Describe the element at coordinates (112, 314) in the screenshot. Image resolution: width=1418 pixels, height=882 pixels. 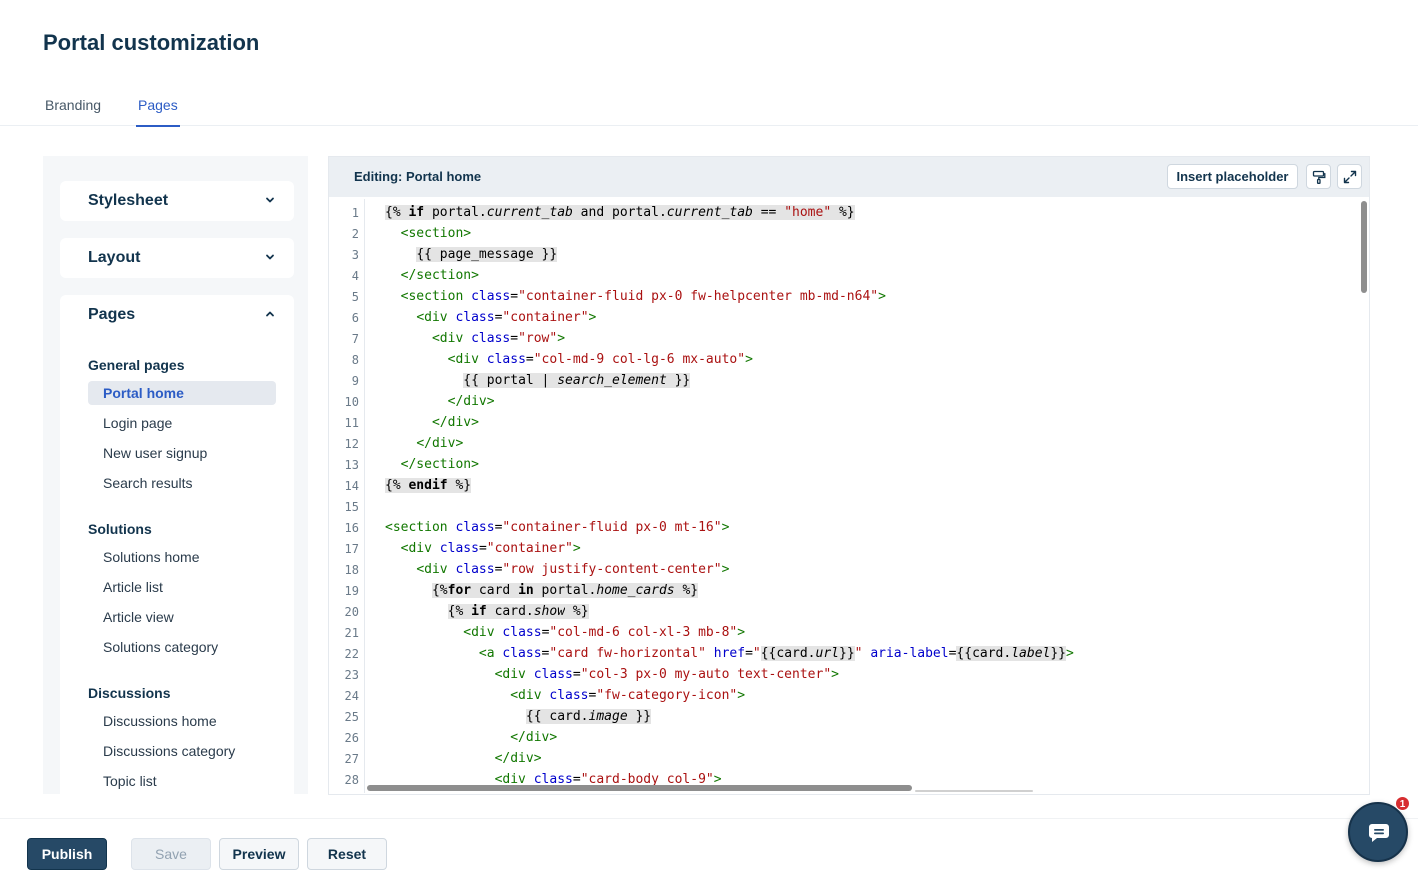
I see `pages-accordion-title: Pages` at that location.